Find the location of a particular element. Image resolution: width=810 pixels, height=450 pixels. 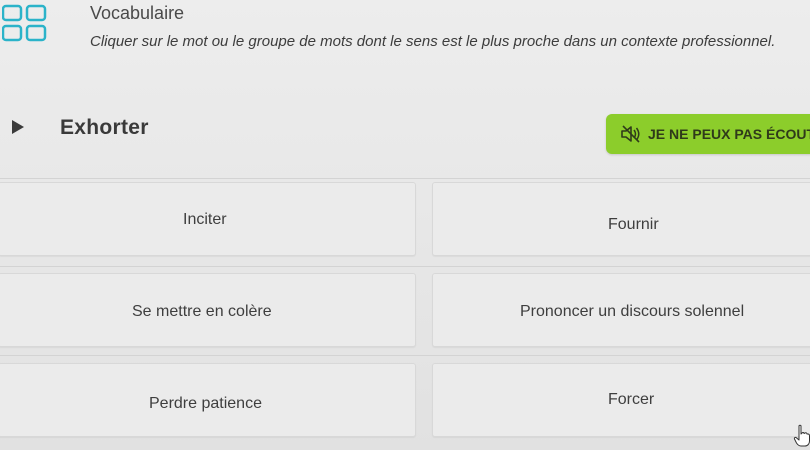

option-label: Se mettre en colère is located at coordinates (202, 311).